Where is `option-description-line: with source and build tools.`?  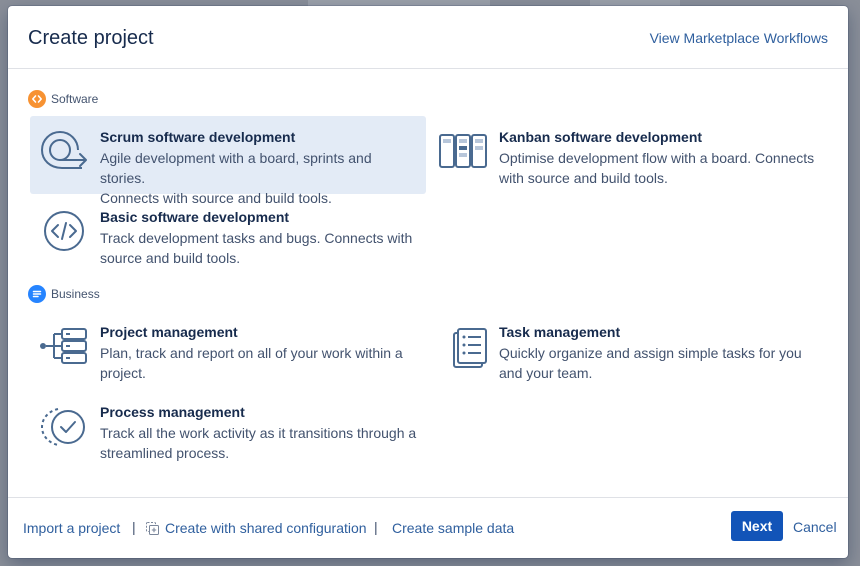 option-description-line: with source and build tools. is located at coordinates (583, 178).